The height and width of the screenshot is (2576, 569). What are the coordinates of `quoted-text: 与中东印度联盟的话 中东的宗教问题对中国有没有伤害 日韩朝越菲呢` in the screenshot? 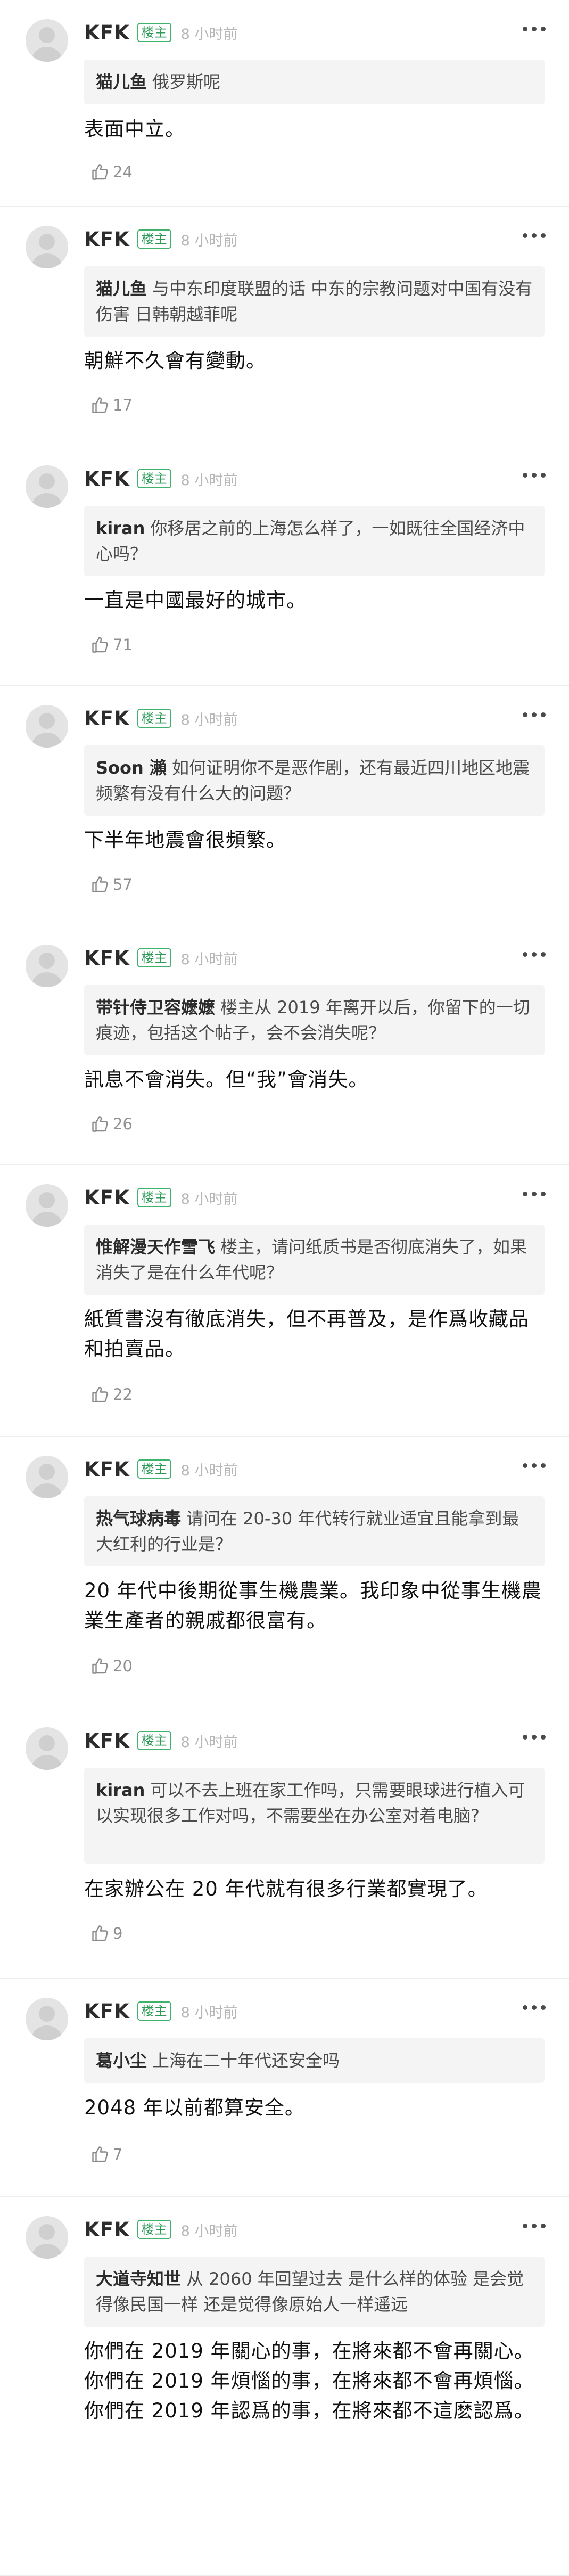 It's located at (314, 301).